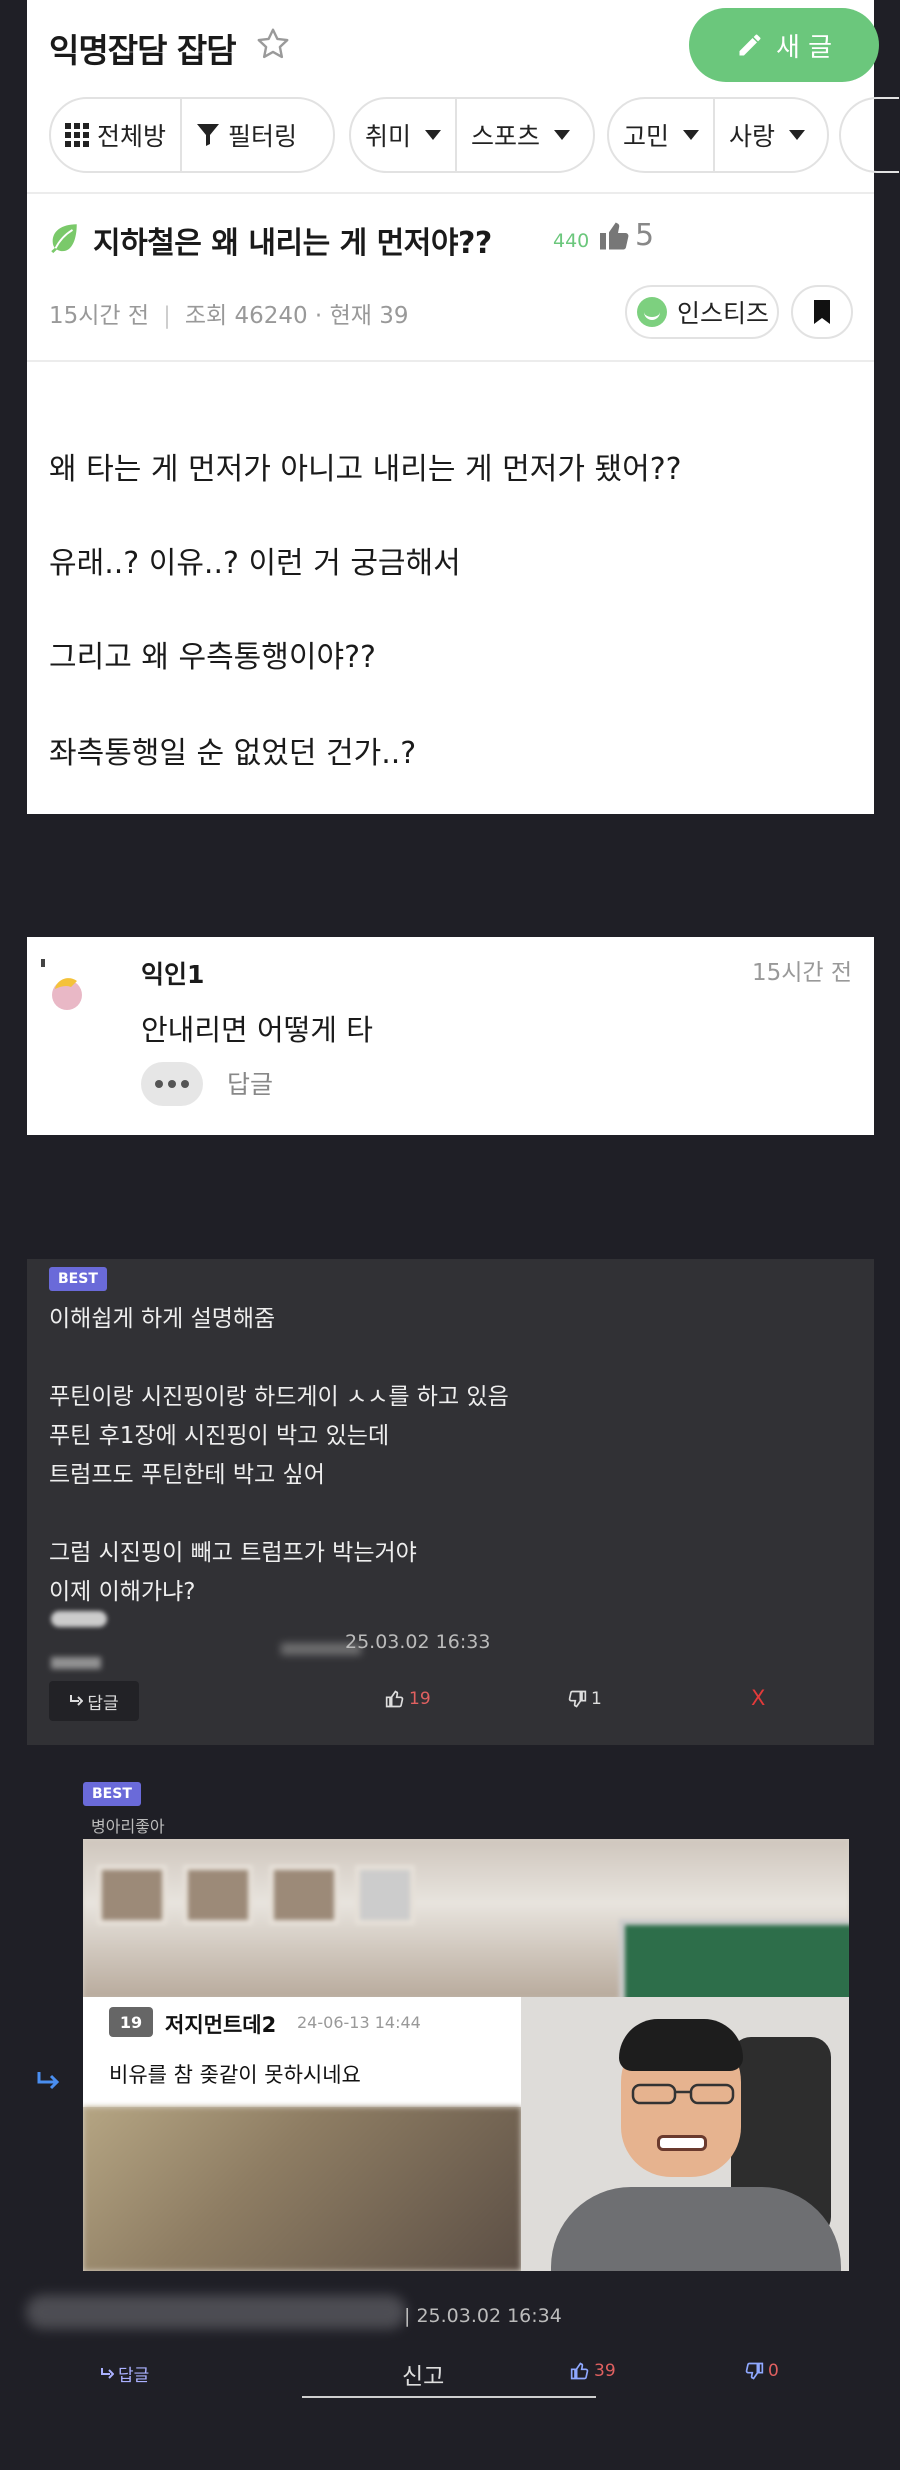 The width and height of the screenshot is (900, 2470). What do you see at coordinates (682, 2143) in the screenshot?
I see `person-mouth` at bounding box center [682, 2143].